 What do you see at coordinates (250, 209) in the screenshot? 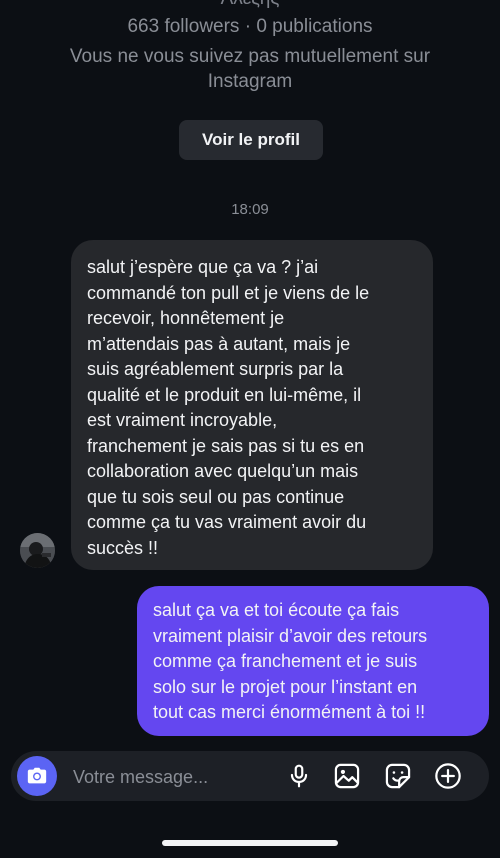
I see `message-timestamp: 18:09` at bounding box center [250, 209].